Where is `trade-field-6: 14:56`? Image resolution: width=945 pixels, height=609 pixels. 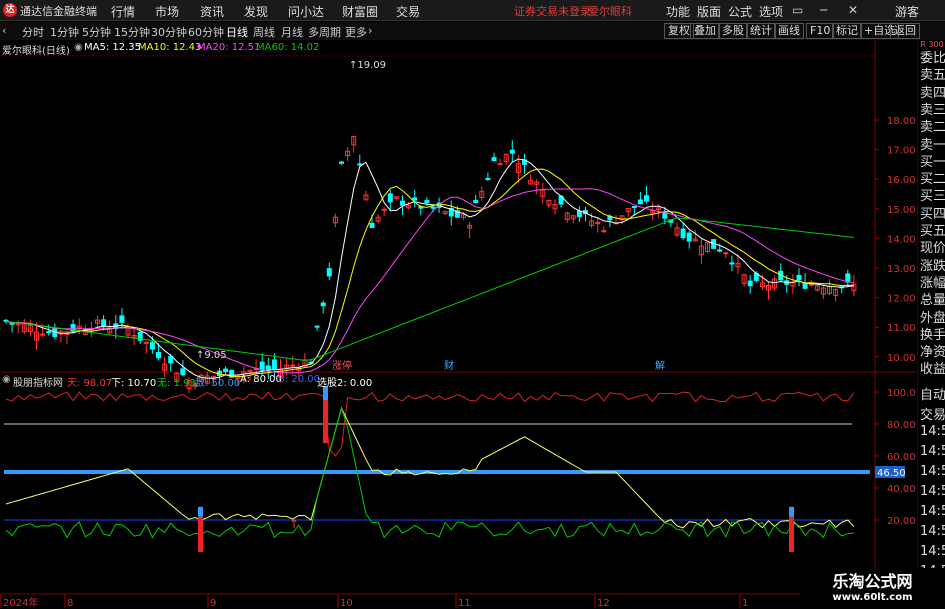
trade-field-6: 14:56 is located at coordinates (932, 511).